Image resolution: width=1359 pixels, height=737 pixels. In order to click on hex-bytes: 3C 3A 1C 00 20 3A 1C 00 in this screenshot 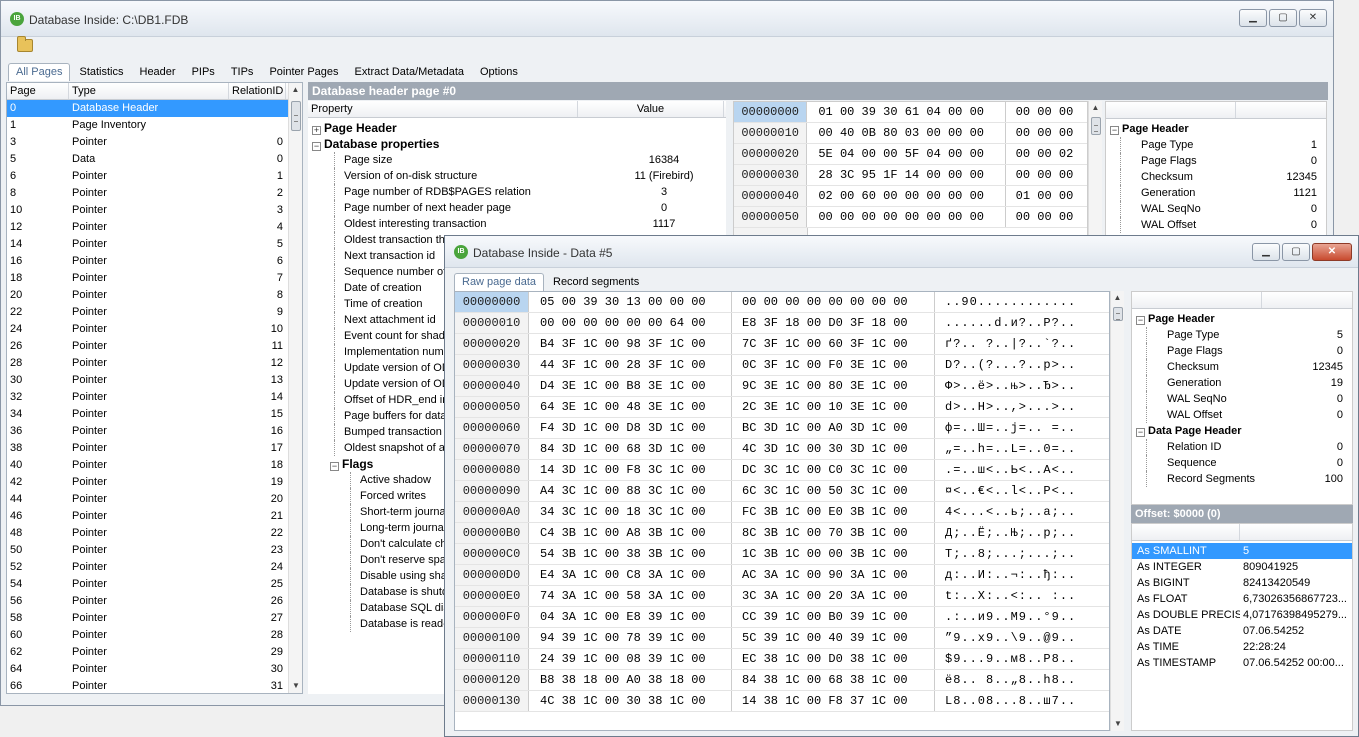, I will do `click(833, 596)`.